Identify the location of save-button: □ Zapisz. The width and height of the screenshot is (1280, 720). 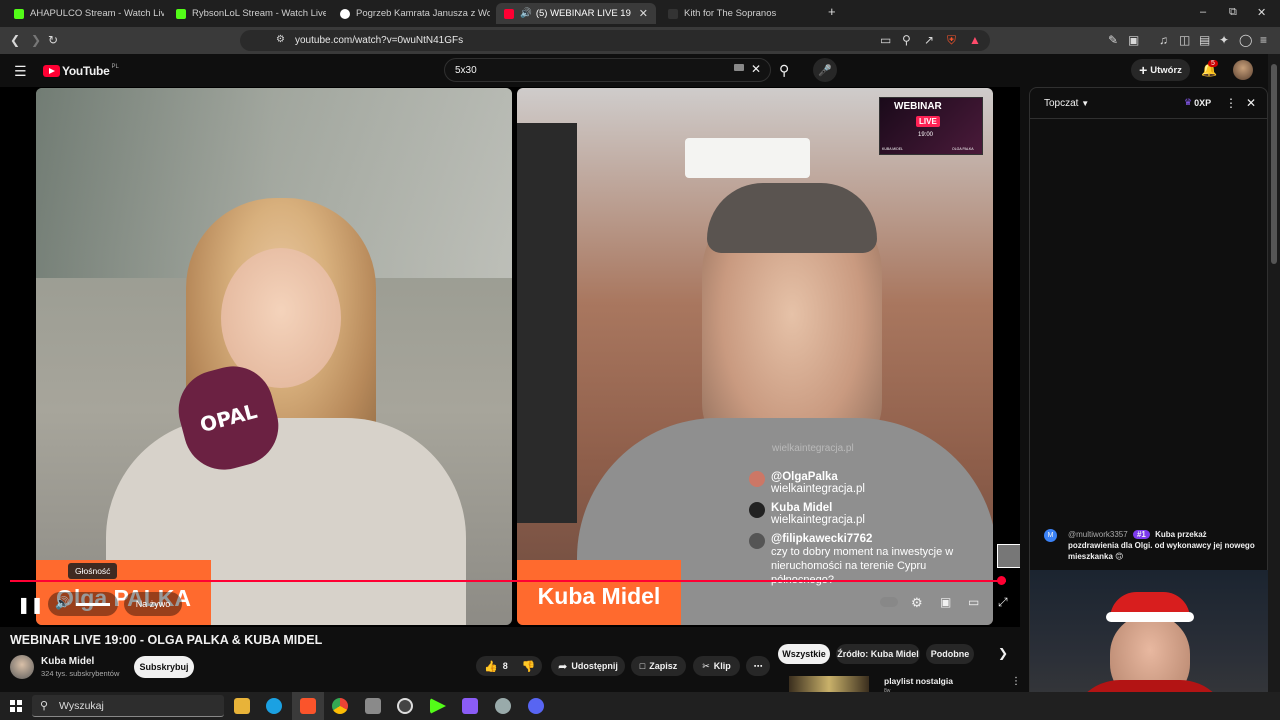
(658, 666).